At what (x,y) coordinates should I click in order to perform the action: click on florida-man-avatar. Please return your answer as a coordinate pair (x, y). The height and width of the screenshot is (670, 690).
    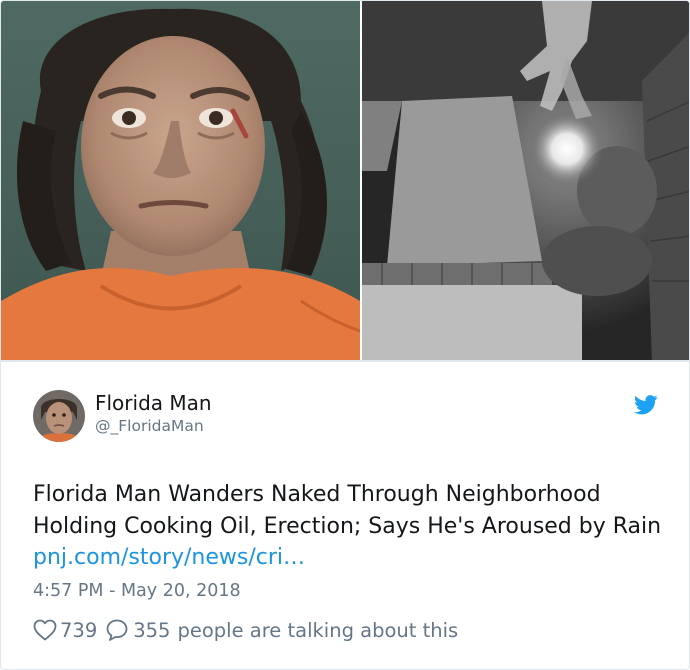
    Looking at the image, I should click on (59, 416).